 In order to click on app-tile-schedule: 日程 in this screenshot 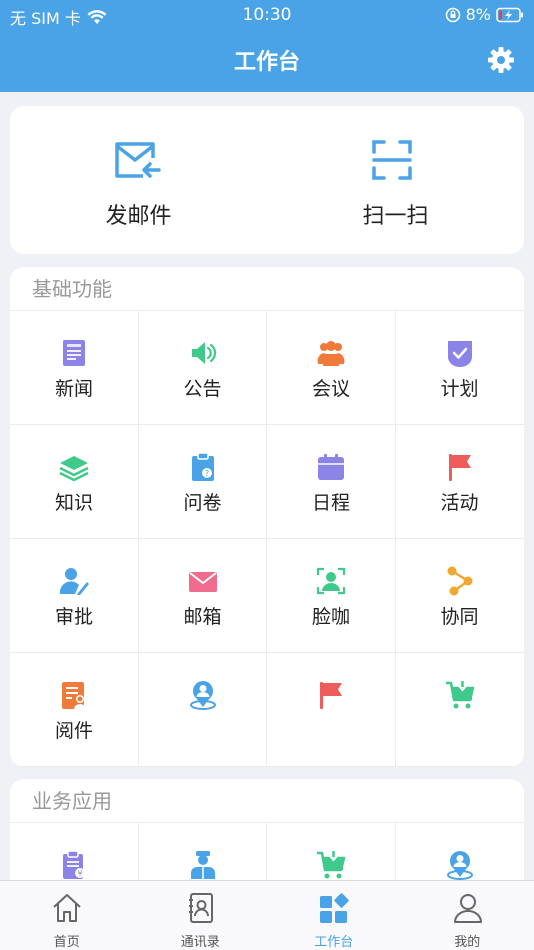, I will do `click(331, 482)`.